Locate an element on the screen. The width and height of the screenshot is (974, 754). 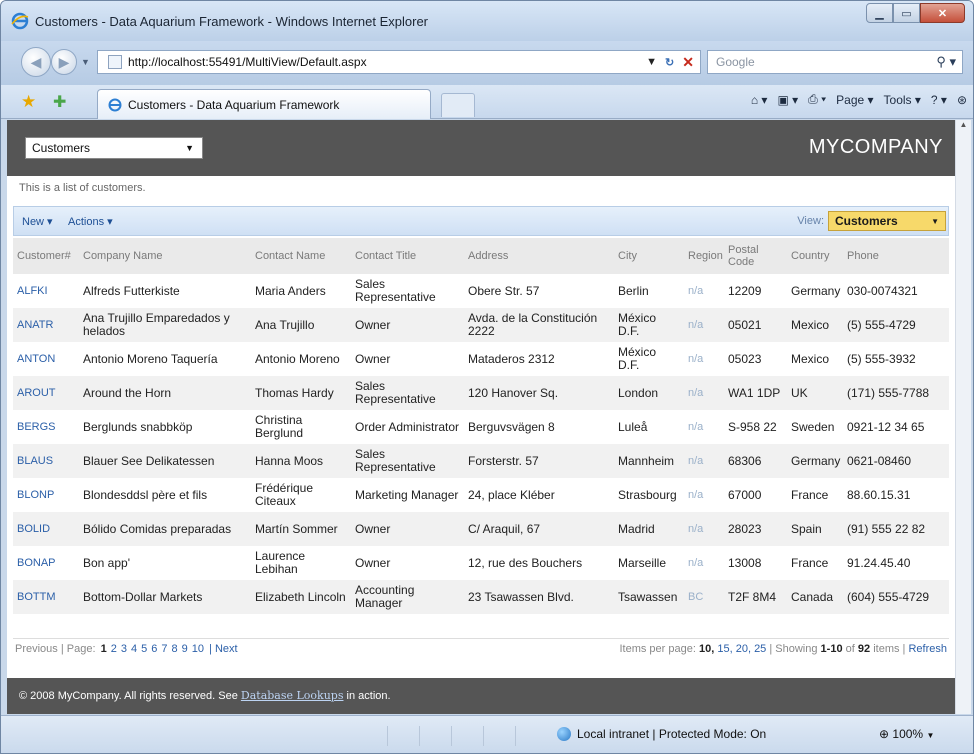
page-link: 8 is located at coordinates (174, 649).